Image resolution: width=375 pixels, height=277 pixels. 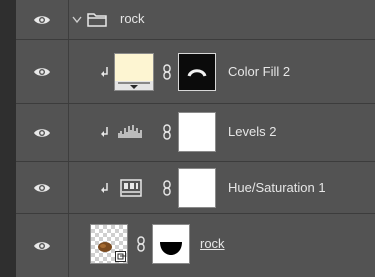 I want to click on fill-thumbnail, so click(x=134, y=72).